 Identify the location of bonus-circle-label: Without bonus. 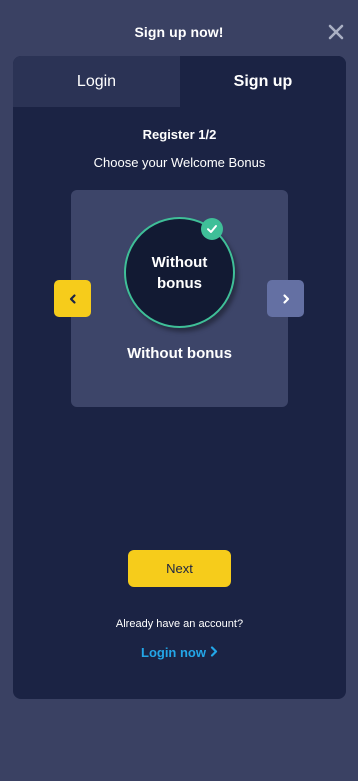
(179, 272).